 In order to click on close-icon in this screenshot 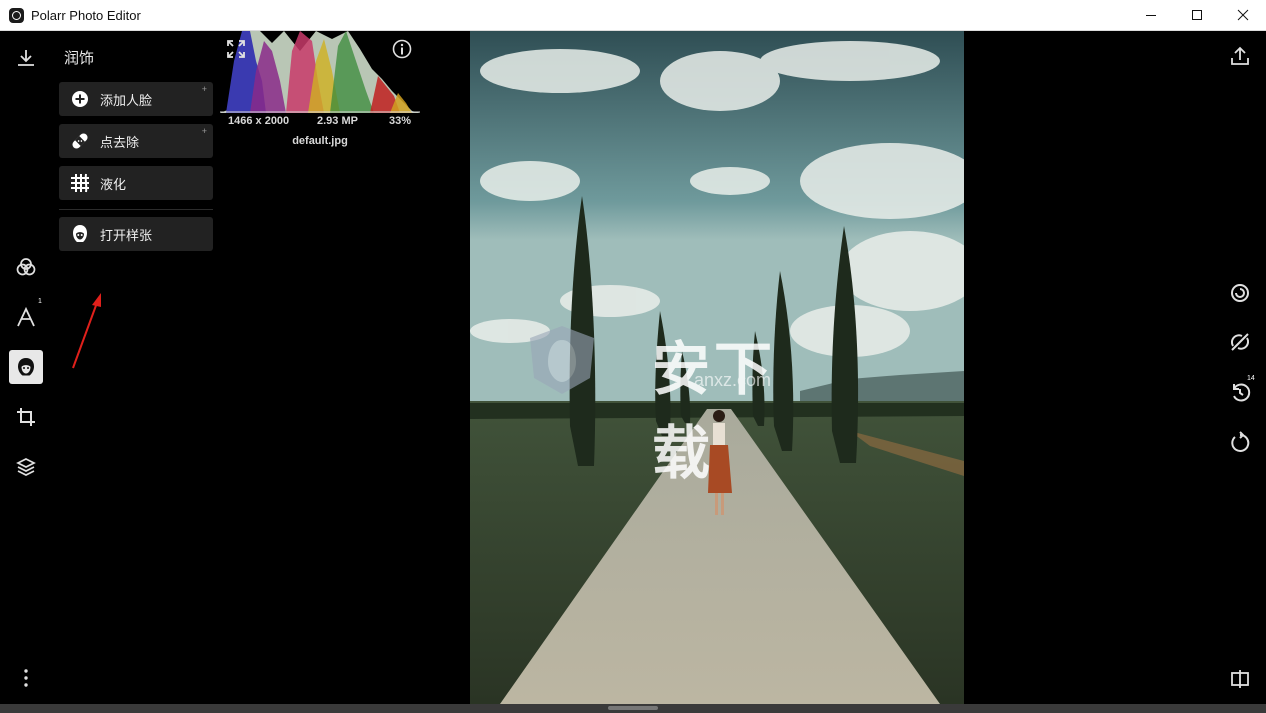, I will do `click(1243, 15)`.